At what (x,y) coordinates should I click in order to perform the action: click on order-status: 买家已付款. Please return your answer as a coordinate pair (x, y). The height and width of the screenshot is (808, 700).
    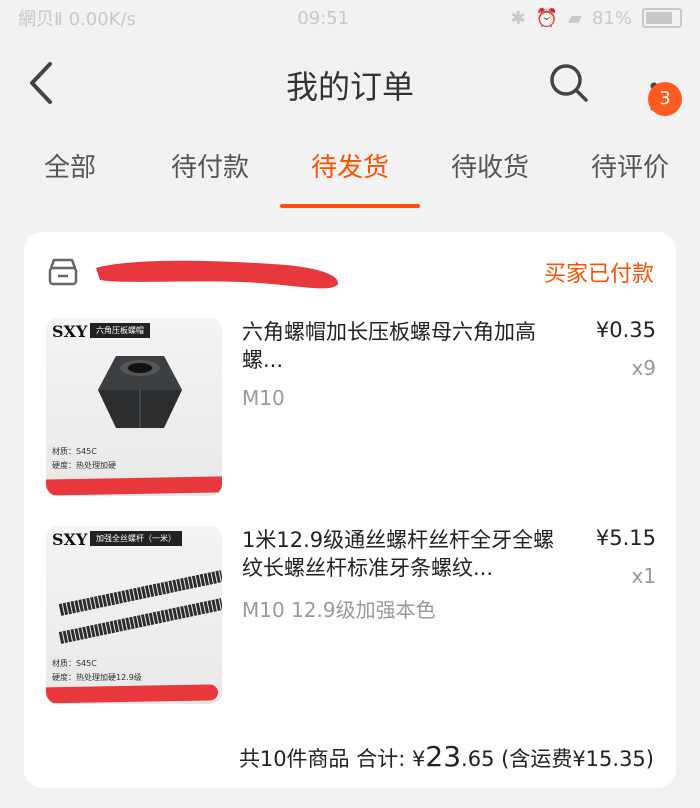
    Looking at the image, I should click on (598, 274).